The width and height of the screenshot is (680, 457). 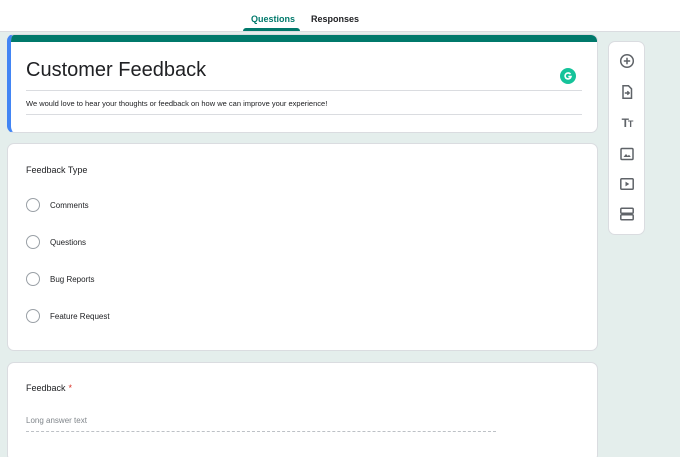 What do you see at coordinates (627, 123) in the screenshot?
I see `add-title-icon: TT` at bounding box center [627, 123].